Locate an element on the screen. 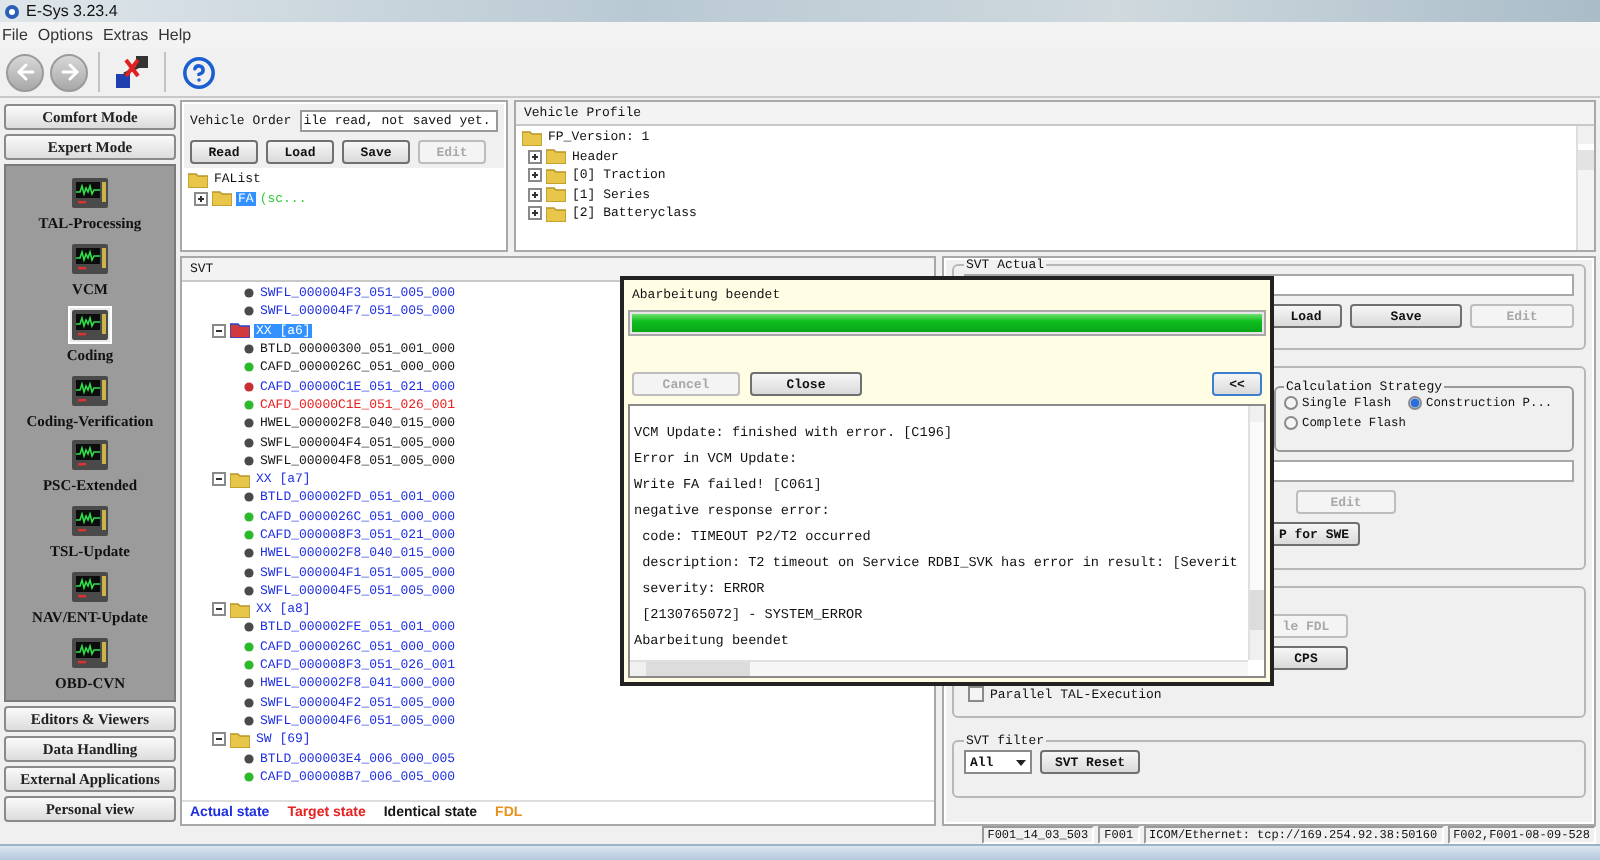 Image resolution: width=1600 pixels, height=860 pixels. help-icon is located at coordinates (198, 72).